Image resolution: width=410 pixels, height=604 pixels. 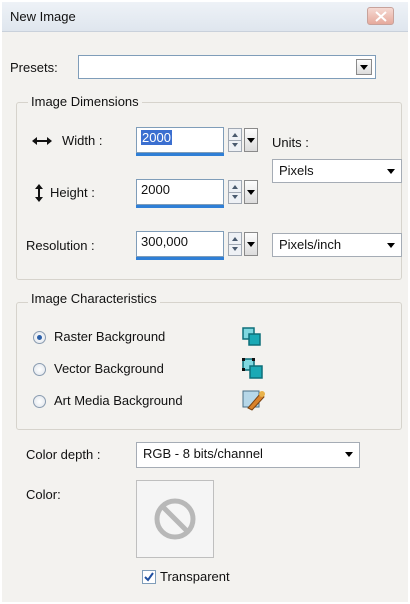 I want to click on resolution-label: Resolution :, so click(x=60, y=245).